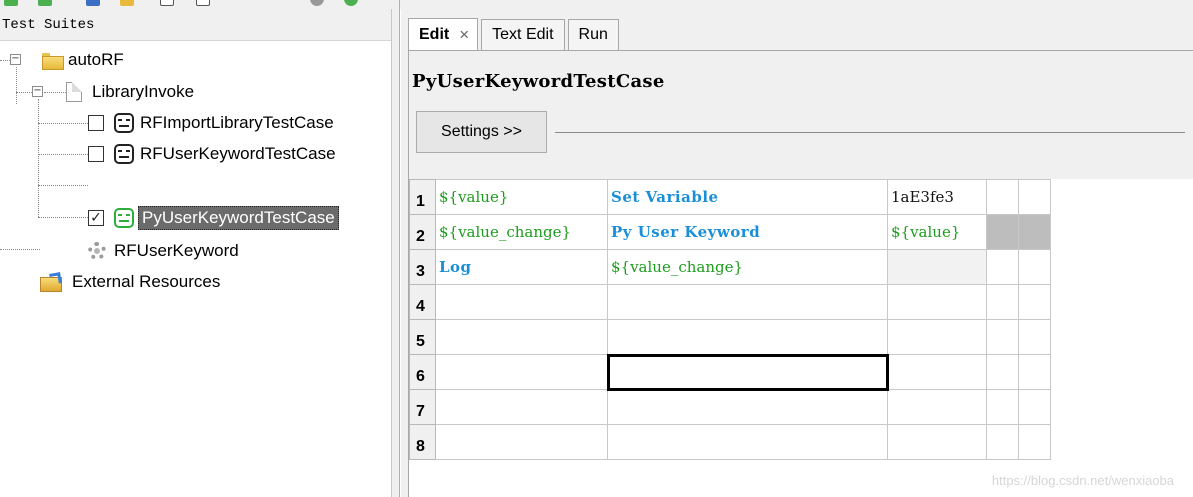 The height and width of the screenshot is (497, 1193). I want to click on tab-label: Edit, so click(434, 34).